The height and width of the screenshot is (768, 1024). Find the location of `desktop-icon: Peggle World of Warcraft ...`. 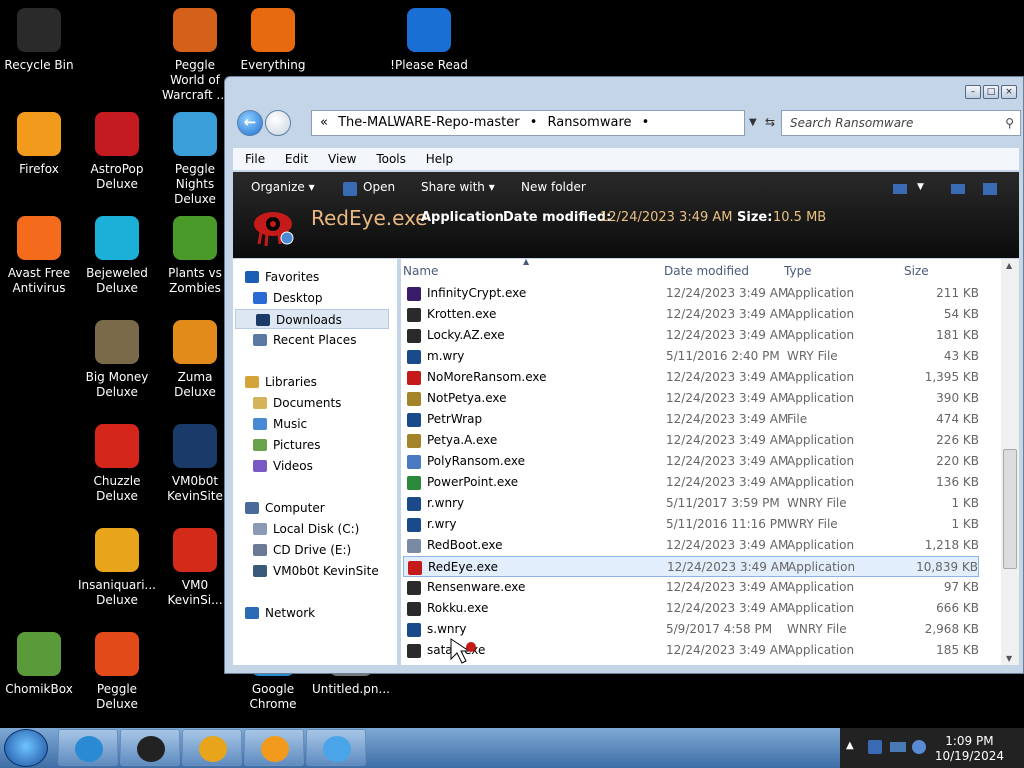

desktop-icon: Peggle World of Warcraft ... is located at coordinates (195, 55).